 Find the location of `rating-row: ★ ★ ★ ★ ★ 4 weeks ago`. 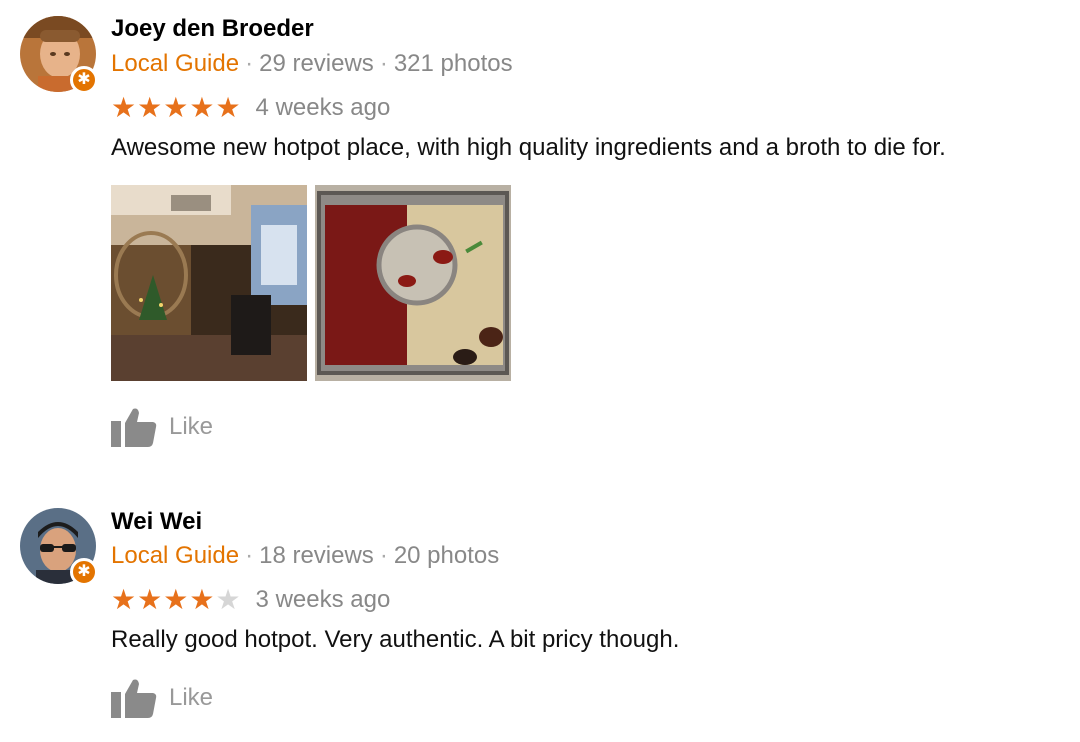

rating-row: ★ ★ ★ ★ ★ 4 weeks ago is located at coordinates (250, 108).